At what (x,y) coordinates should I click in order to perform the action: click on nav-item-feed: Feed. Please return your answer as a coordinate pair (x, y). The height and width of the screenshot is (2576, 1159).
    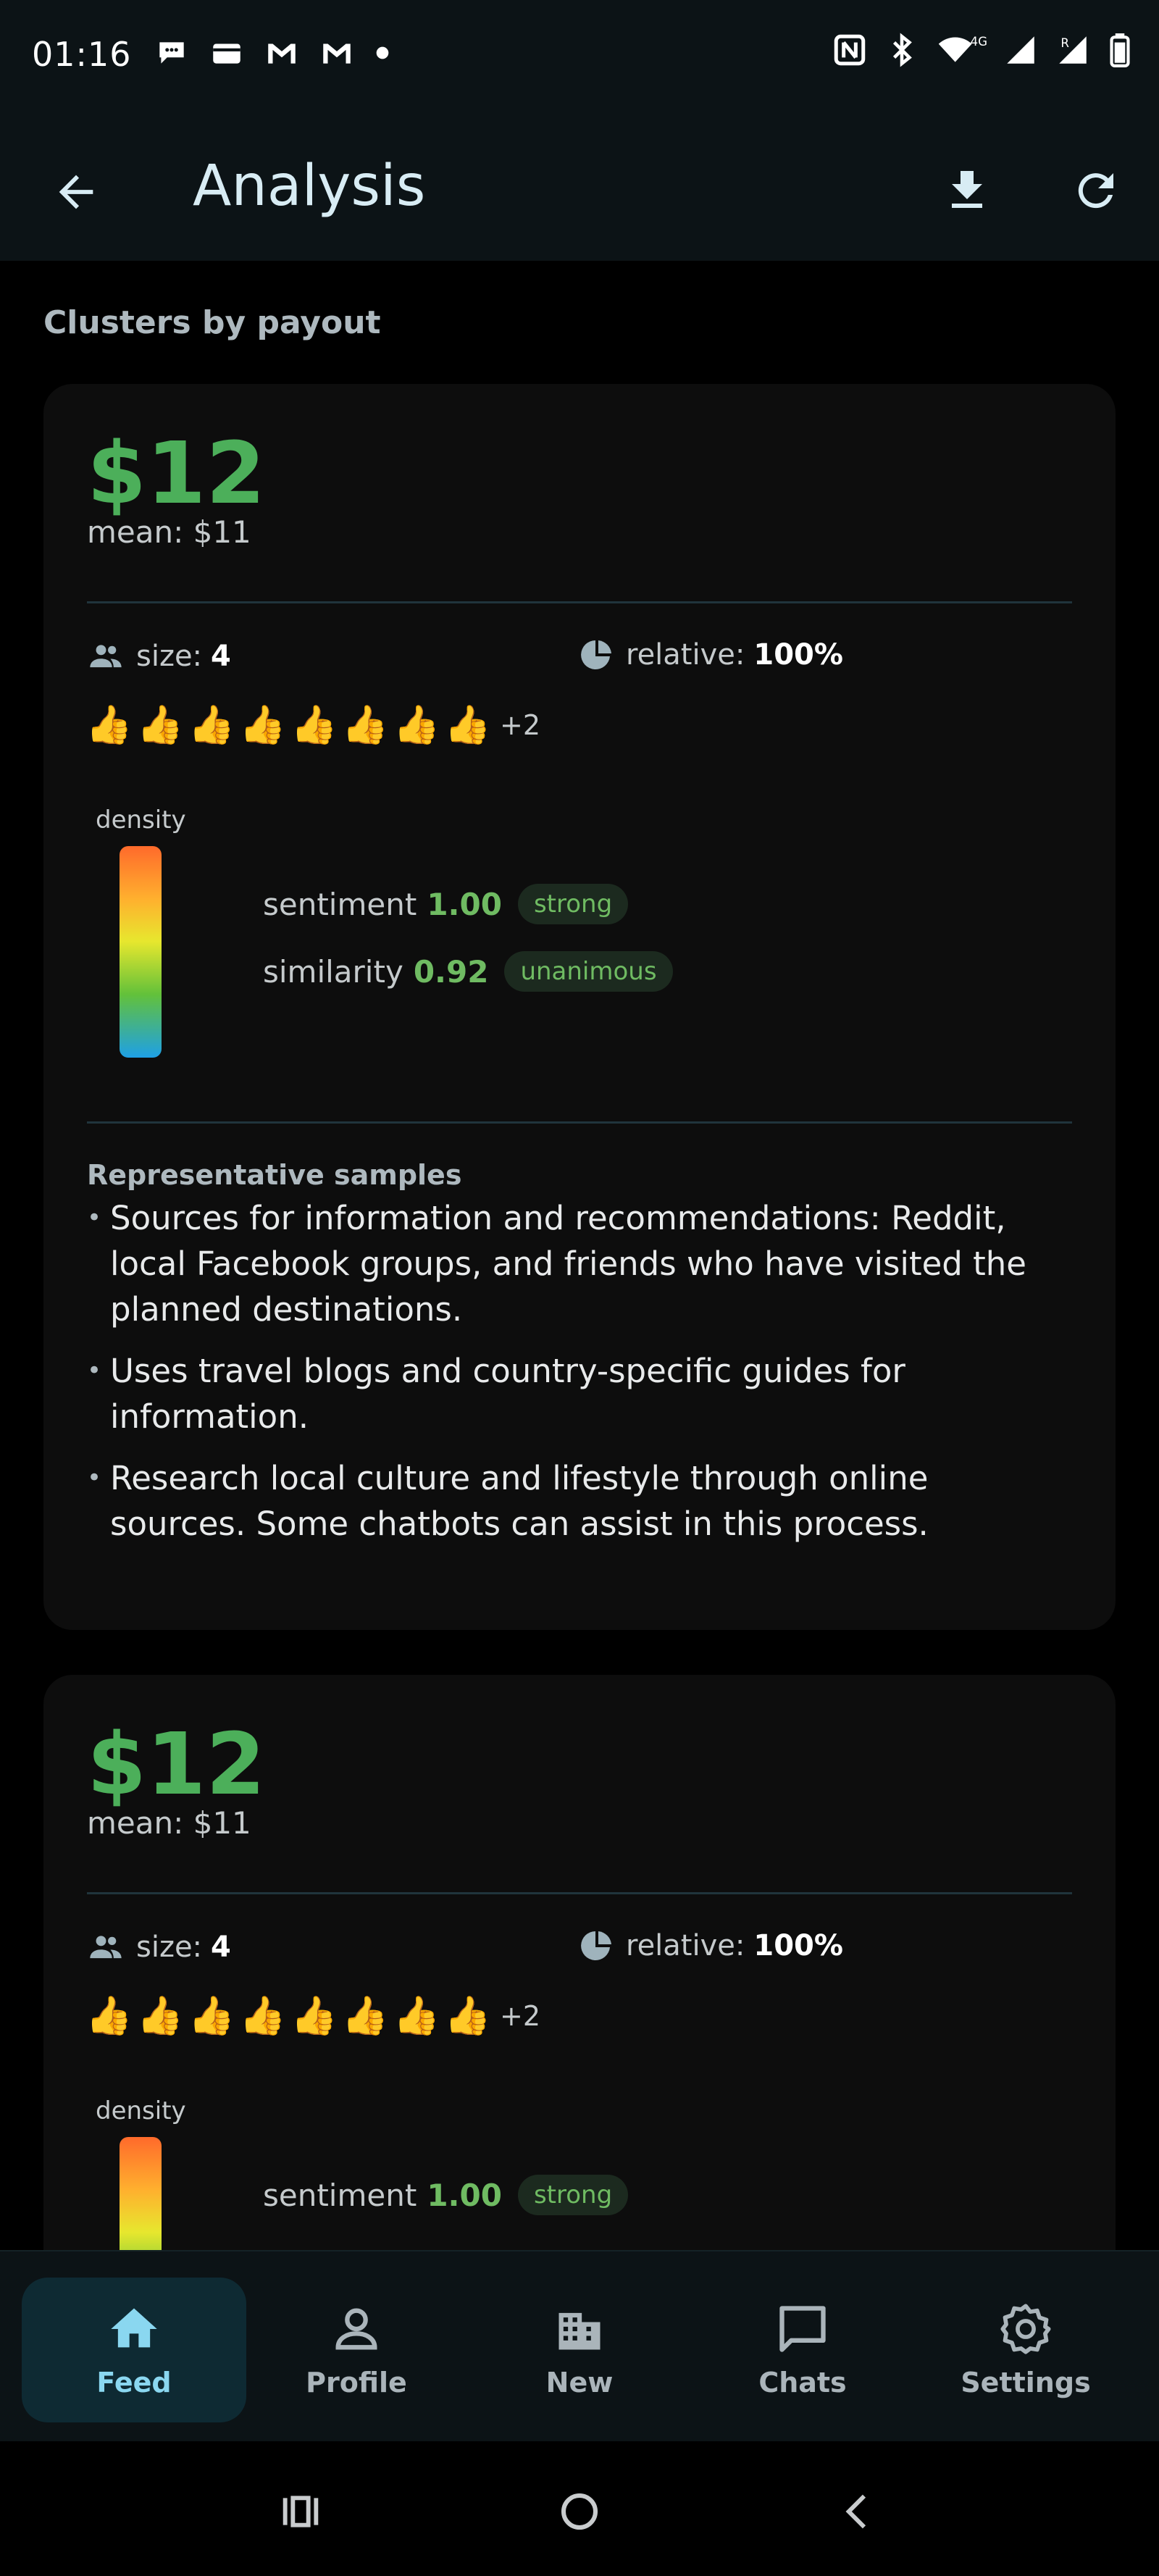
    Looking at the image, I should click on (134, 2350).